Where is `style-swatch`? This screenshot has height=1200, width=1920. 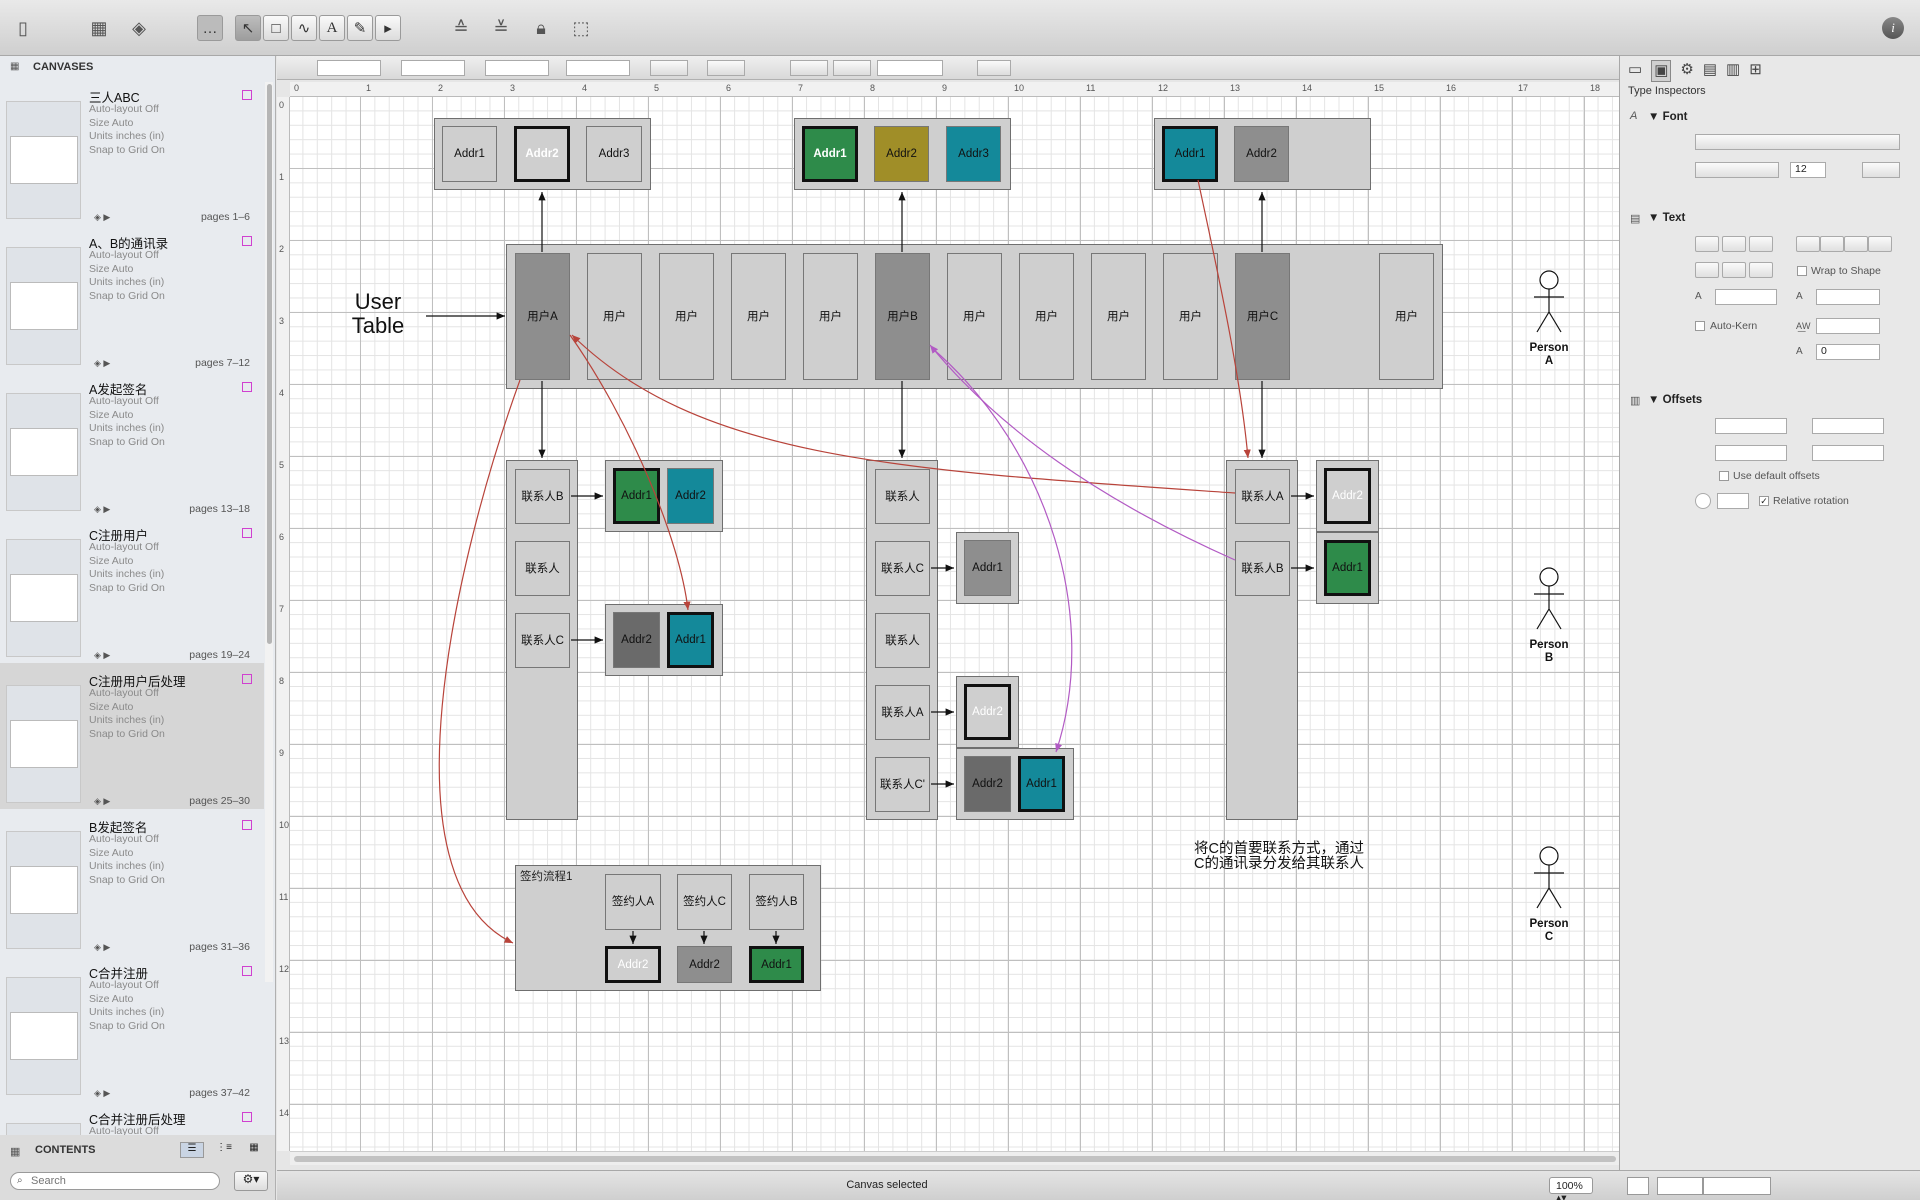 style-swatch is located at coordinates (1638, 1186).